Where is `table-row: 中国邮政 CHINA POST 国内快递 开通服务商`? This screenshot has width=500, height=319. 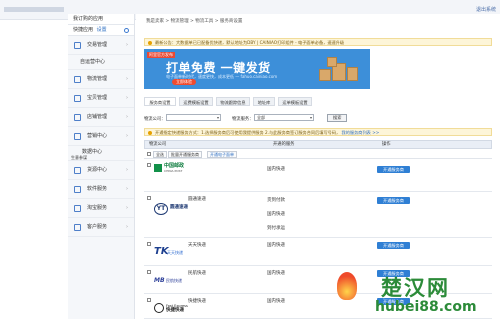
table-row: 中国邮政 CHINA POST 国内快递 开通服务商 is located at coordinates (318, 176).